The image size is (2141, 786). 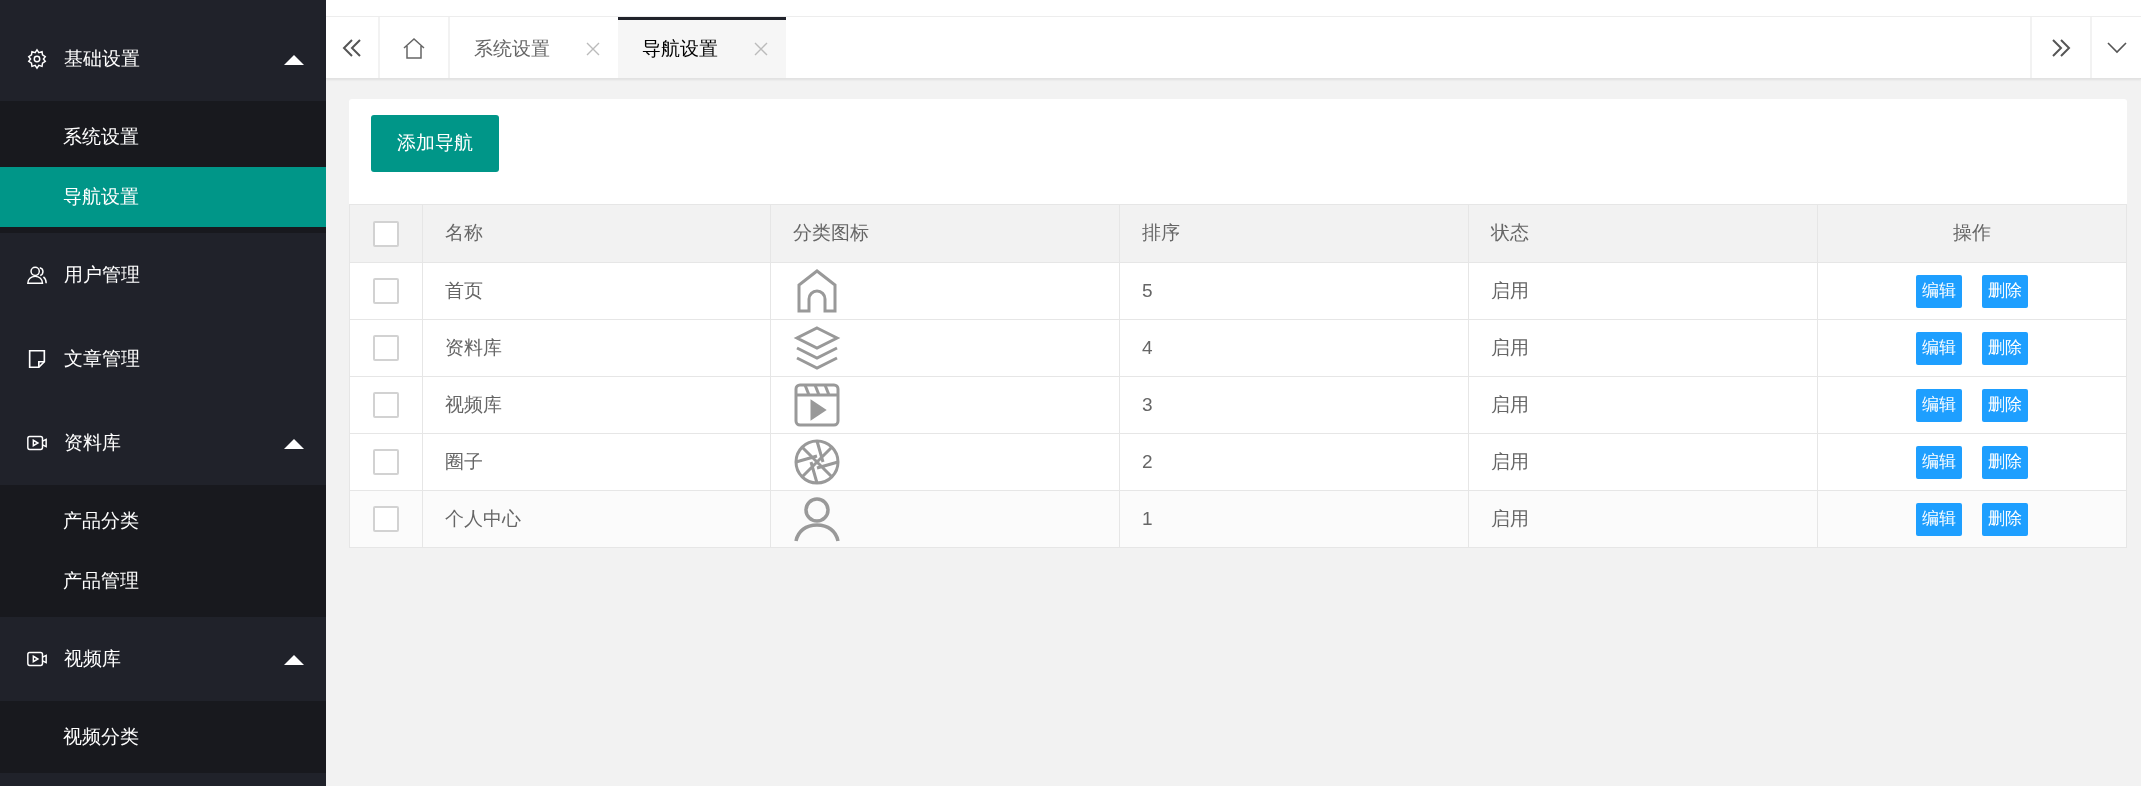 What do you see at coordinates (2116, 47) in the screenshot?
I see `chevron-down-icon` at bounding box center [2116, 47].